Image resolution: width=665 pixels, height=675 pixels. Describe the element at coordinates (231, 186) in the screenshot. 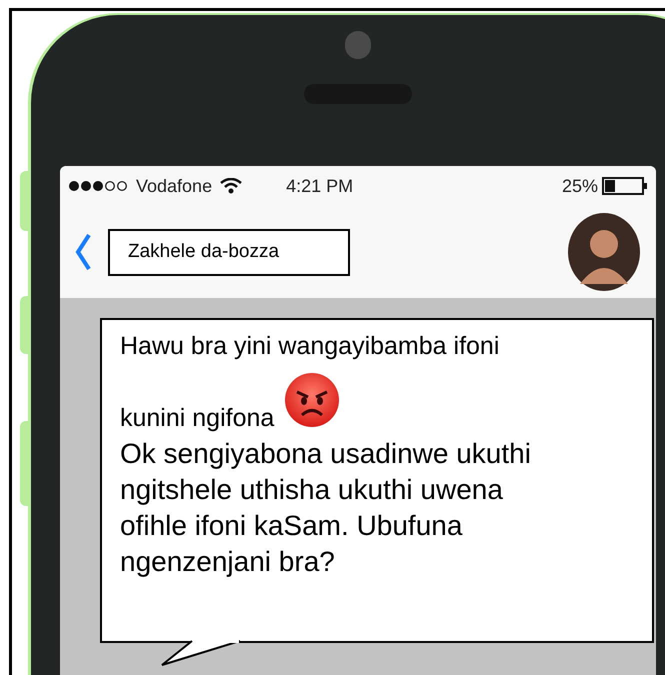

I see `wifi-icon` at that location.